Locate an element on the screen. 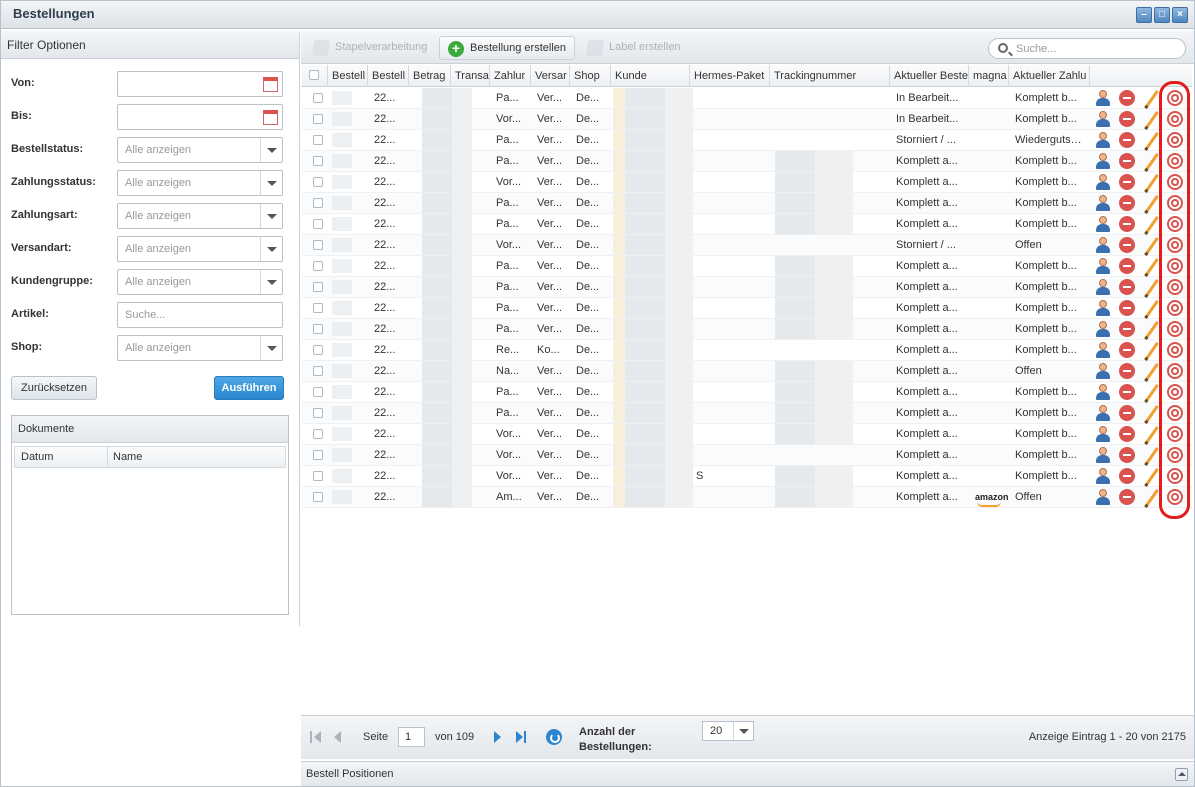 The height and width of the screenshot is (787, 1195). column-header: Hermes-Paket is located at coordinates (730, 76).